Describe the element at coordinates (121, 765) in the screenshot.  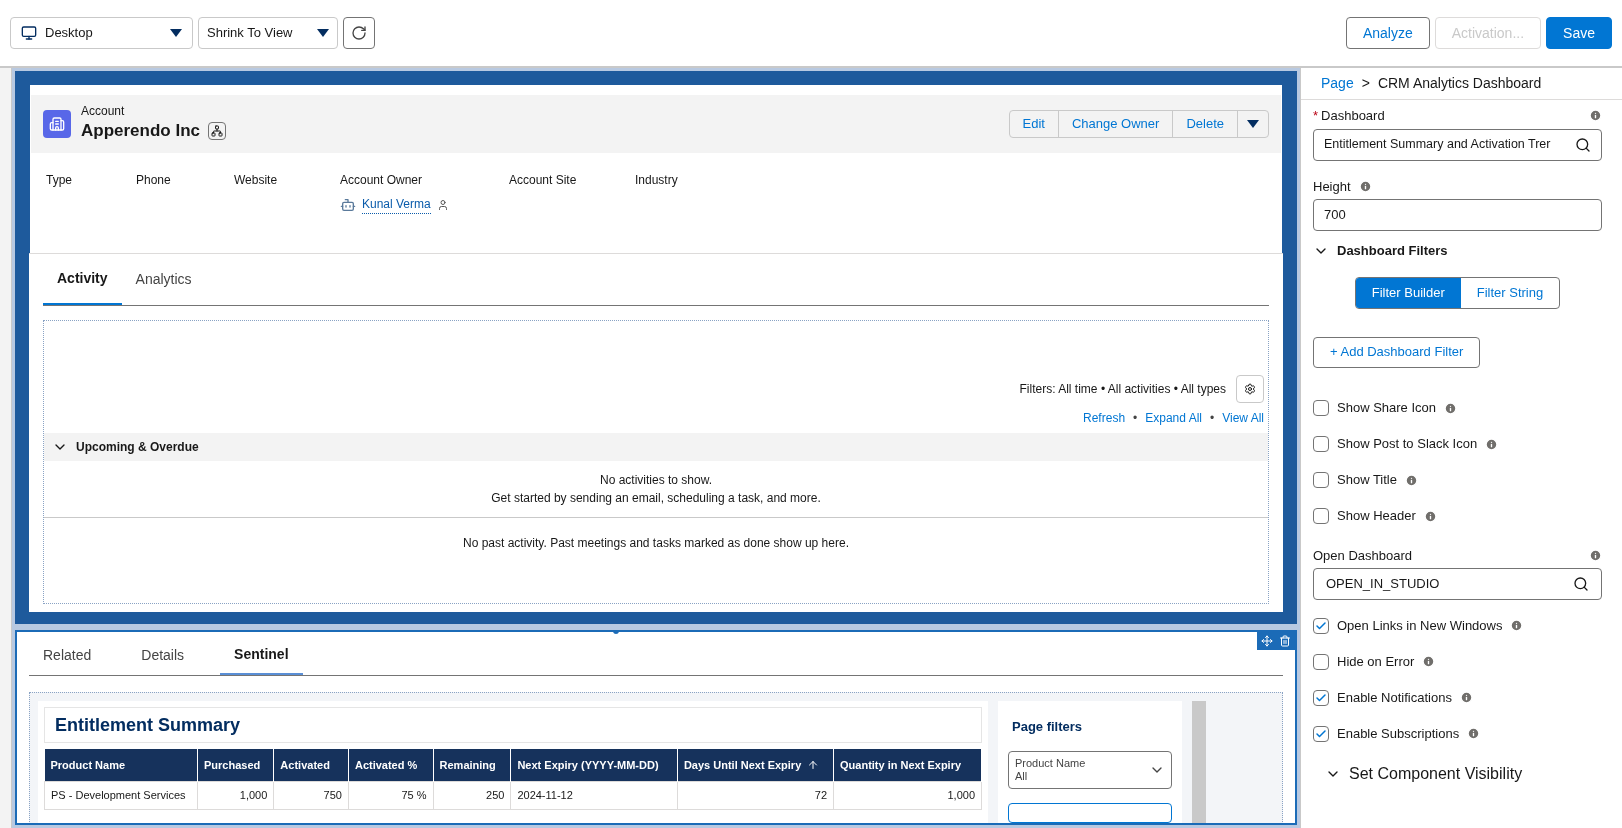
I see `column-header: Product Name` at that location.